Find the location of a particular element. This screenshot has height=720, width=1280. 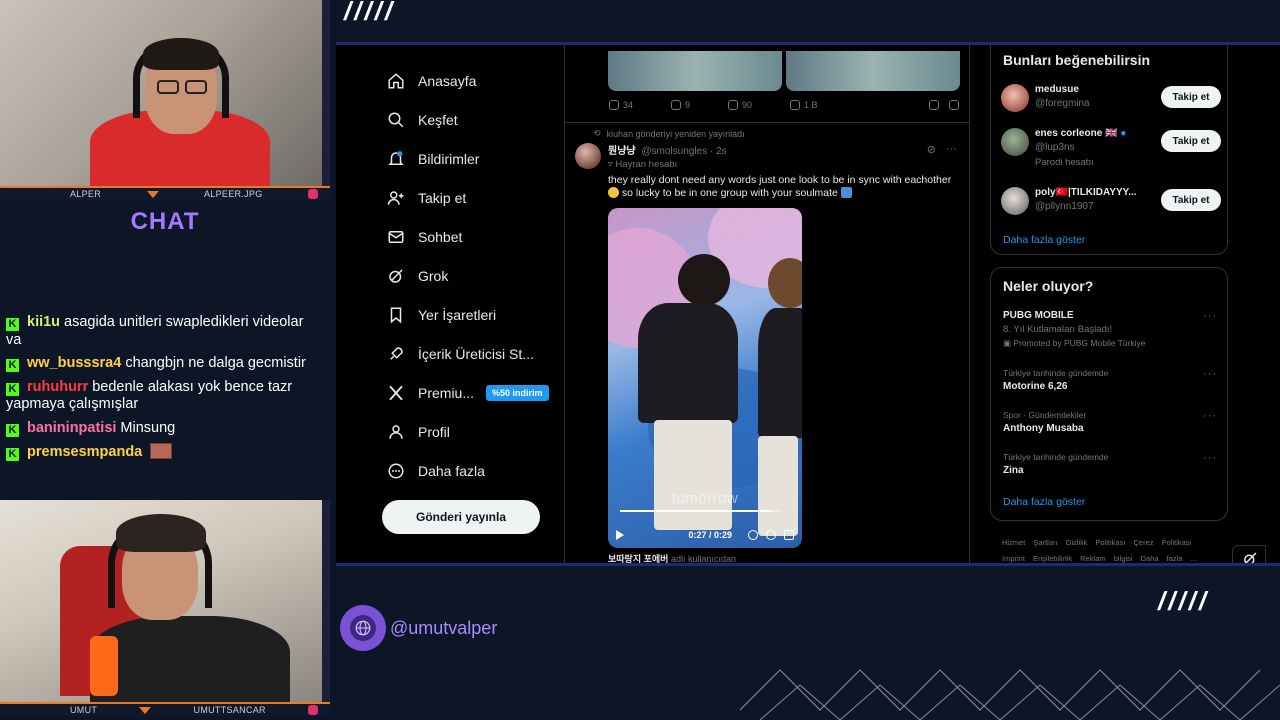

fan-account-text: Hayran hesabı is located at coordinates (646, 164).